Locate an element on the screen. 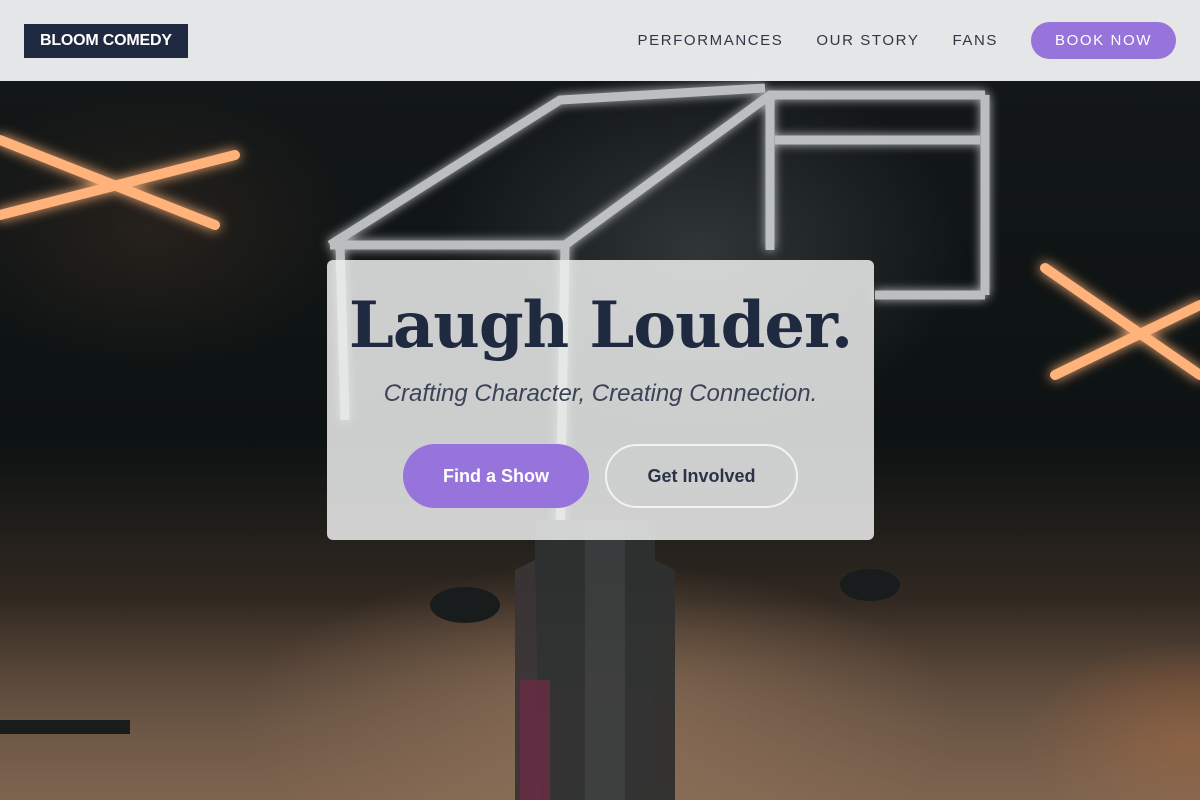 Image resolution: width=1200 pixels, height=800 pixels. find-a-show-button: Find a Show is located at coordinates (496, 476).